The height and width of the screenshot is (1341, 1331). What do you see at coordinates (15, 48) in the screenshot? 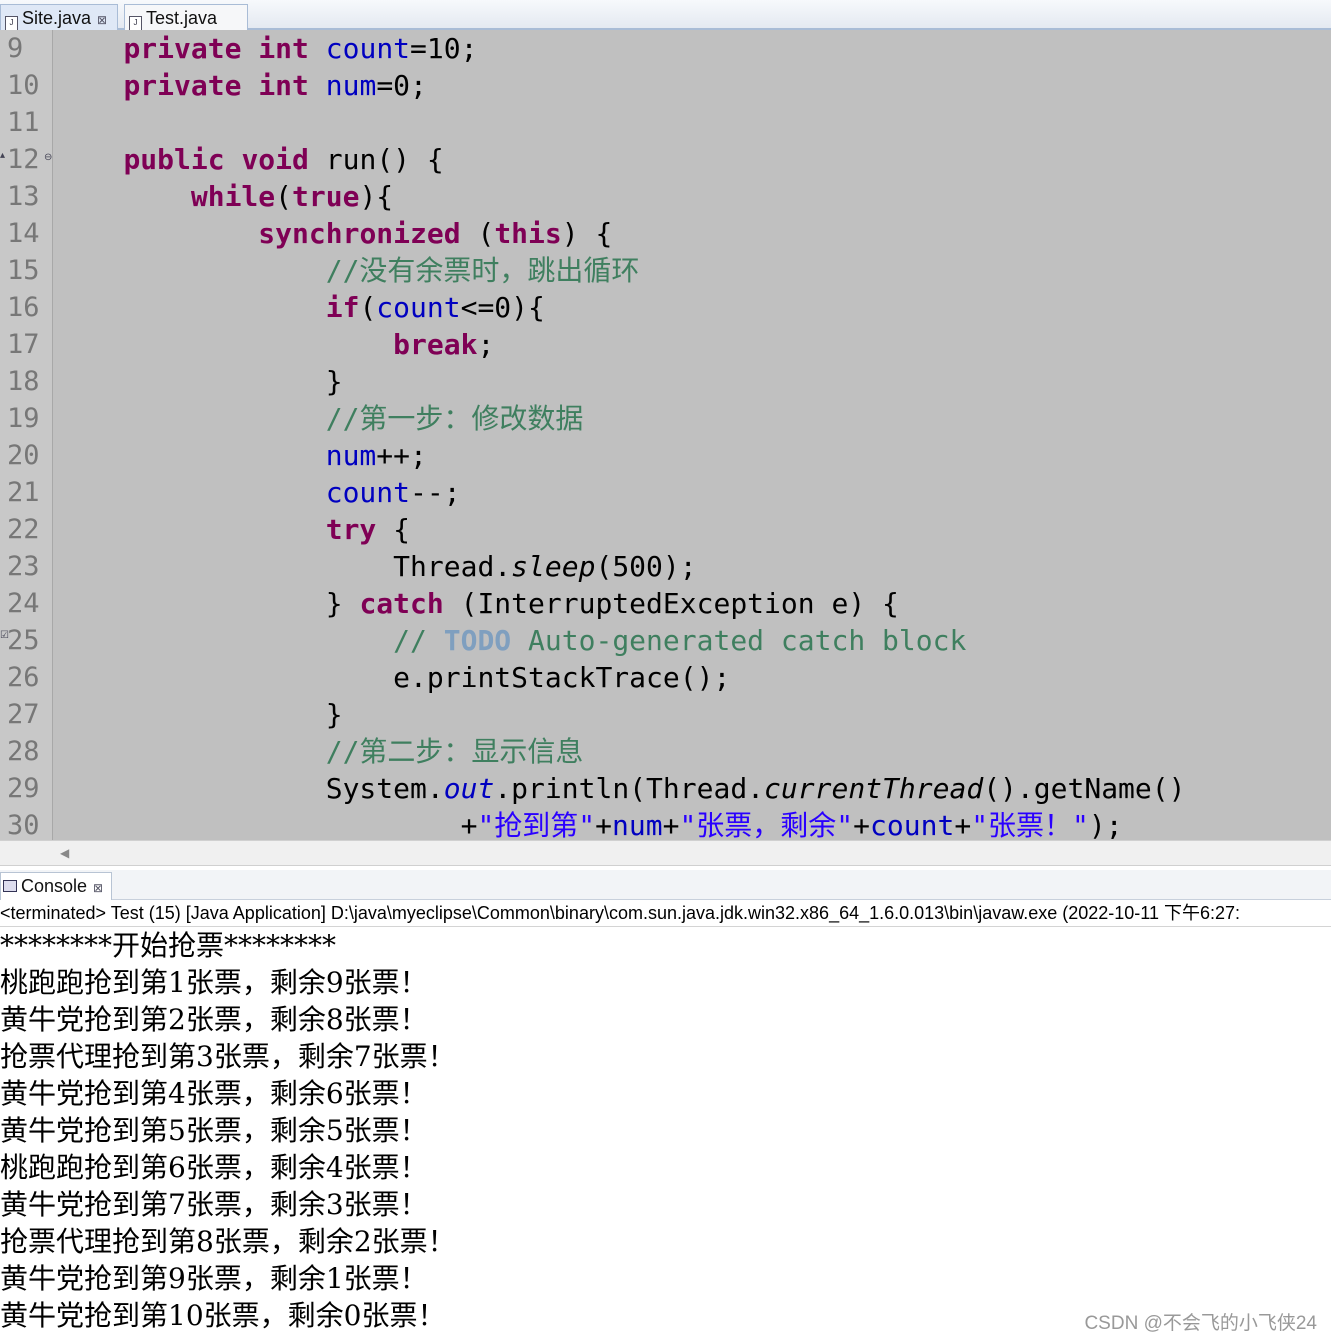
I see `line-number: 9` at bounding box center [15, 48].